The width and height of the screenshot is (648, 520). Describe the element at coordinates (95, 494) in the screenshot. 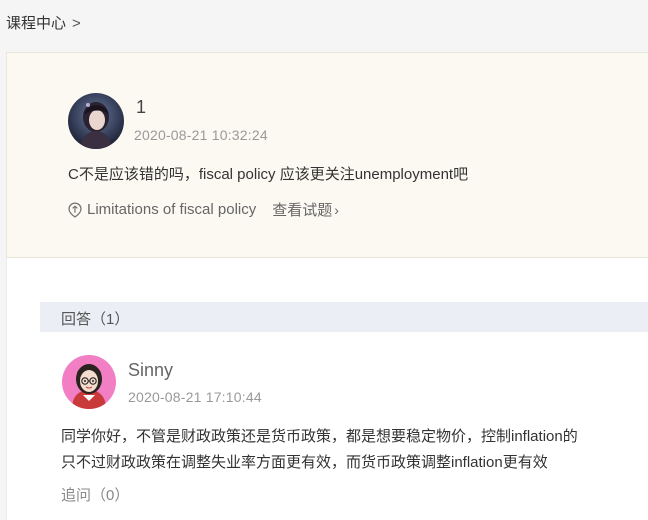

I see `followup-button: 追问（0）` at that location.